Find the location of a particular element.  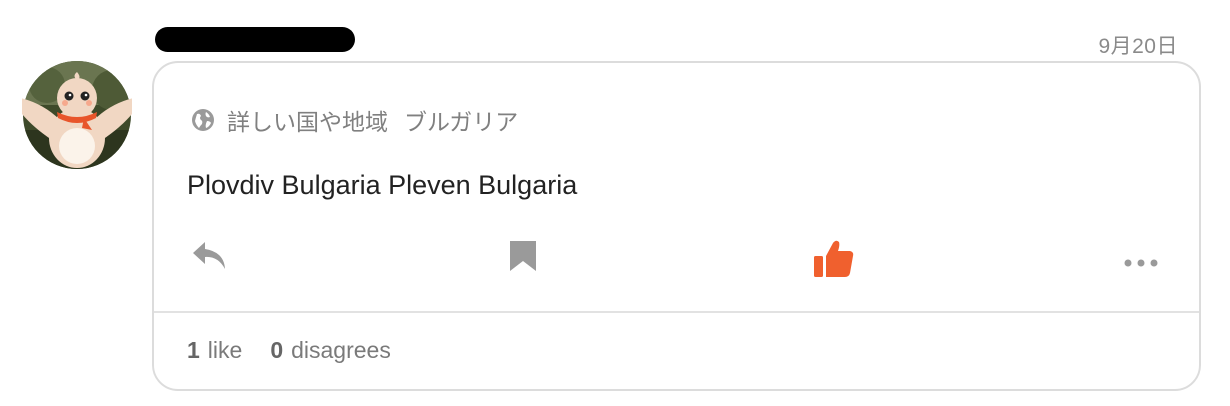

avatar is located at coordinates (77, 115).